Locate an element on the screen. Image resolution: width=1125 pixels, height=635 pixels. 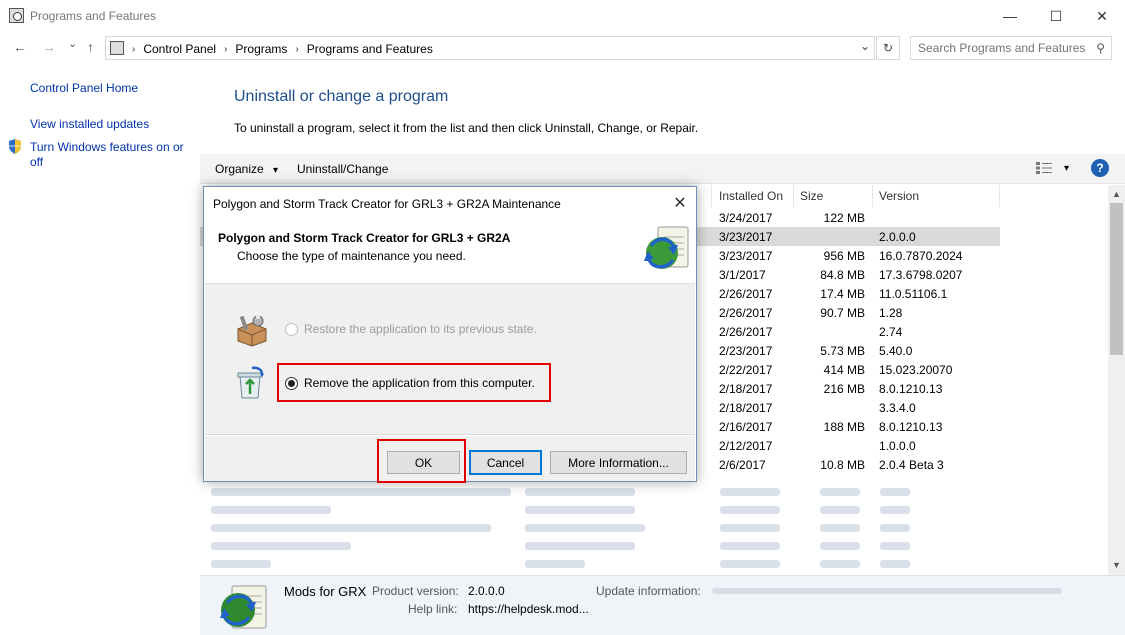
vertical-scrollbar: ▲ ▼ is located at coordinates (1116, 380).